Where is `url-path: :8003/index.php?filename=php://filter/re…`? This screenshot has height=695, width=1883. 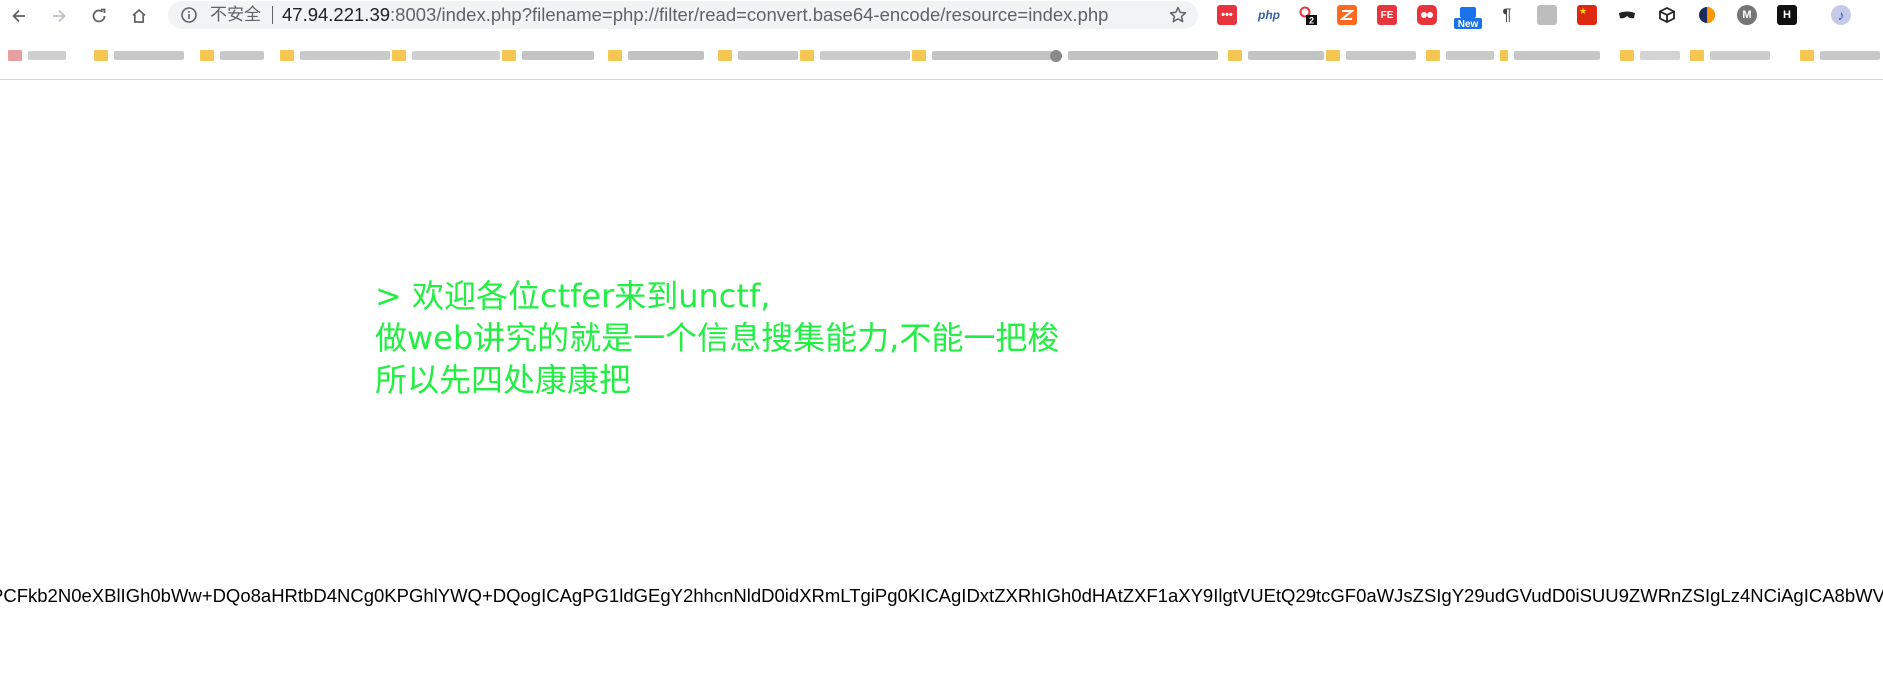
url-path: :8003/index.php?filename=php://filter/re… is located at coordinates (749, 14).